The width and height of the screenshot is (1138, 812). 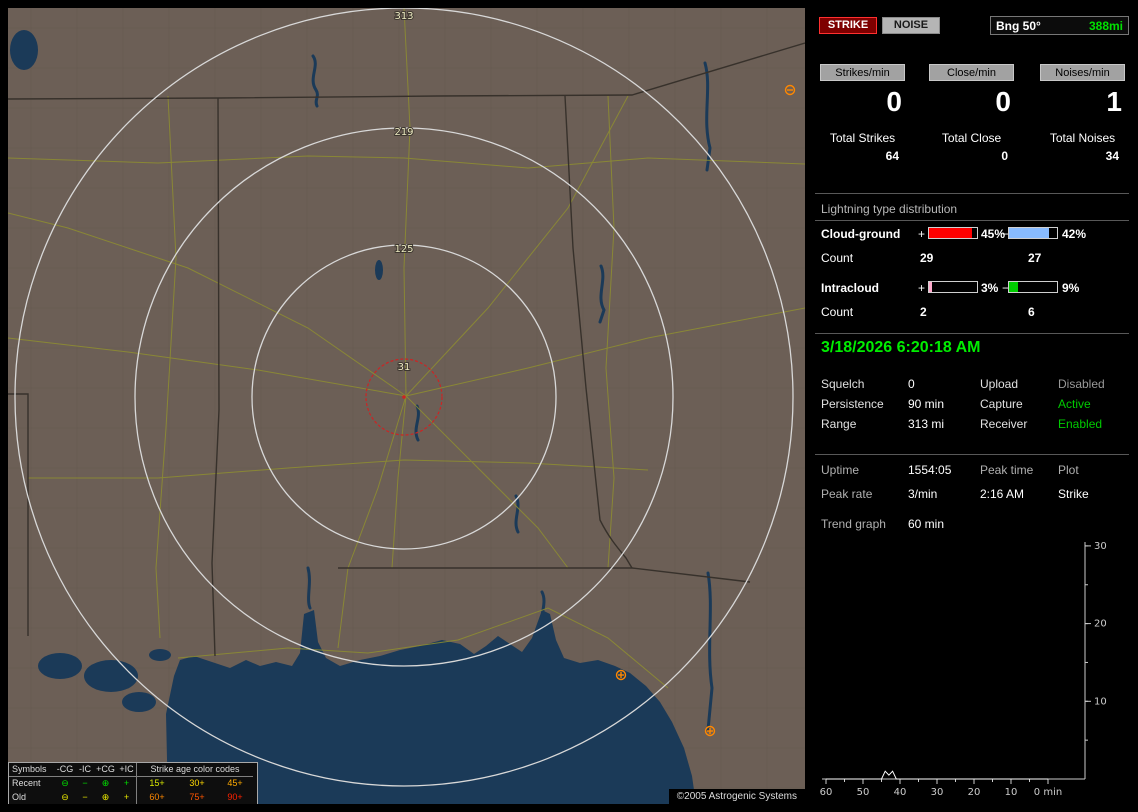 I want to click on persistence-value: 90 min, so click(x=926, y=404).